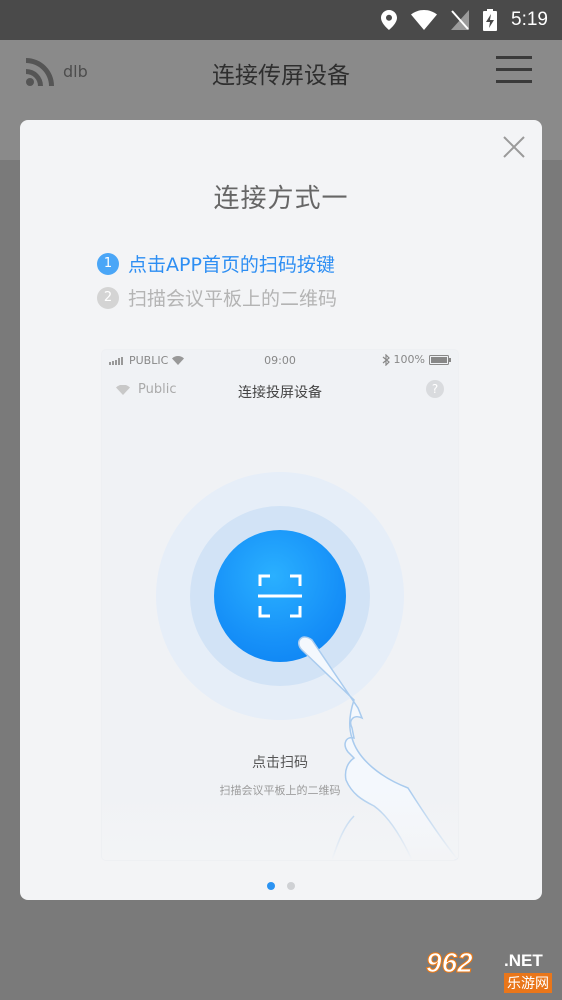 The image size is (562, 1000). What do you see at coordinates (280, 596) in the screenshot?
I see `scan-icon` at bounding box center [280, 596].